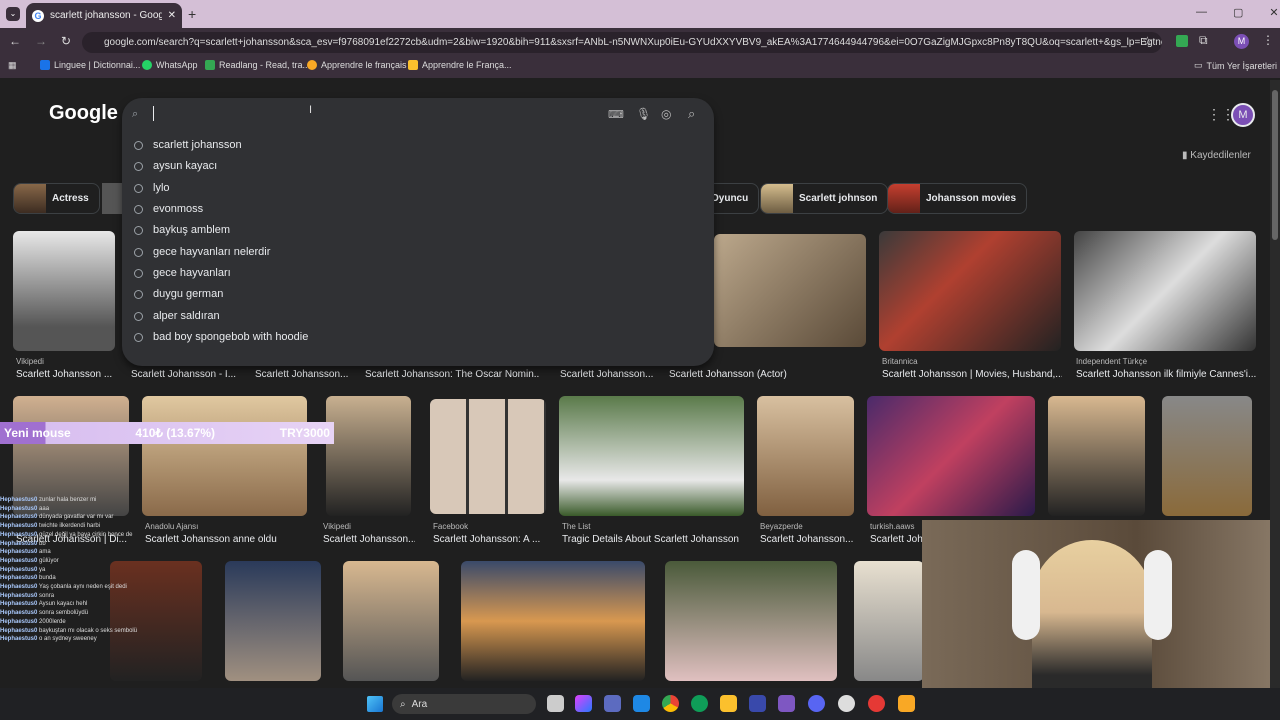  What do you see at coordinates (612, 703) in the screenshot?
I see `teams-icon` at bounding box center [612, 703].